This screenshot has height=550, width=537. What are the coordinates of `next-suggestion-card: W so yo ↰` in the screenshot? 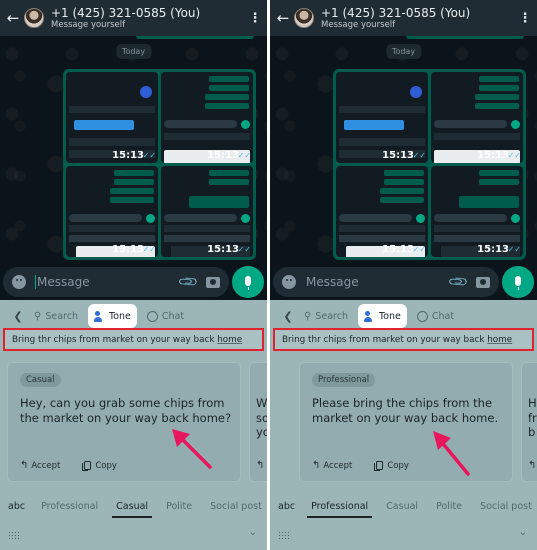 It's located at (258, 422).